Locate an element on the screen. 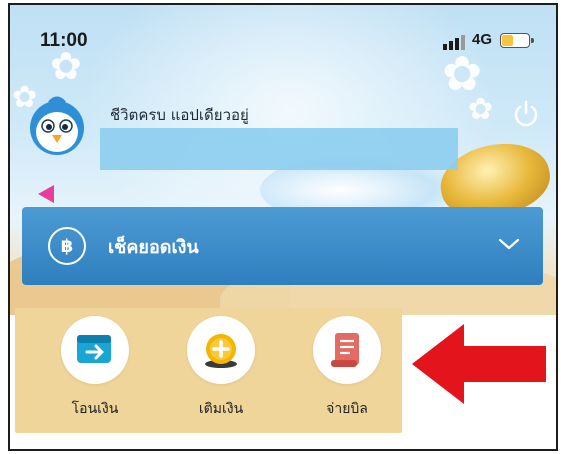  baht-icon: ฿ is located at coordinates (67, 246).